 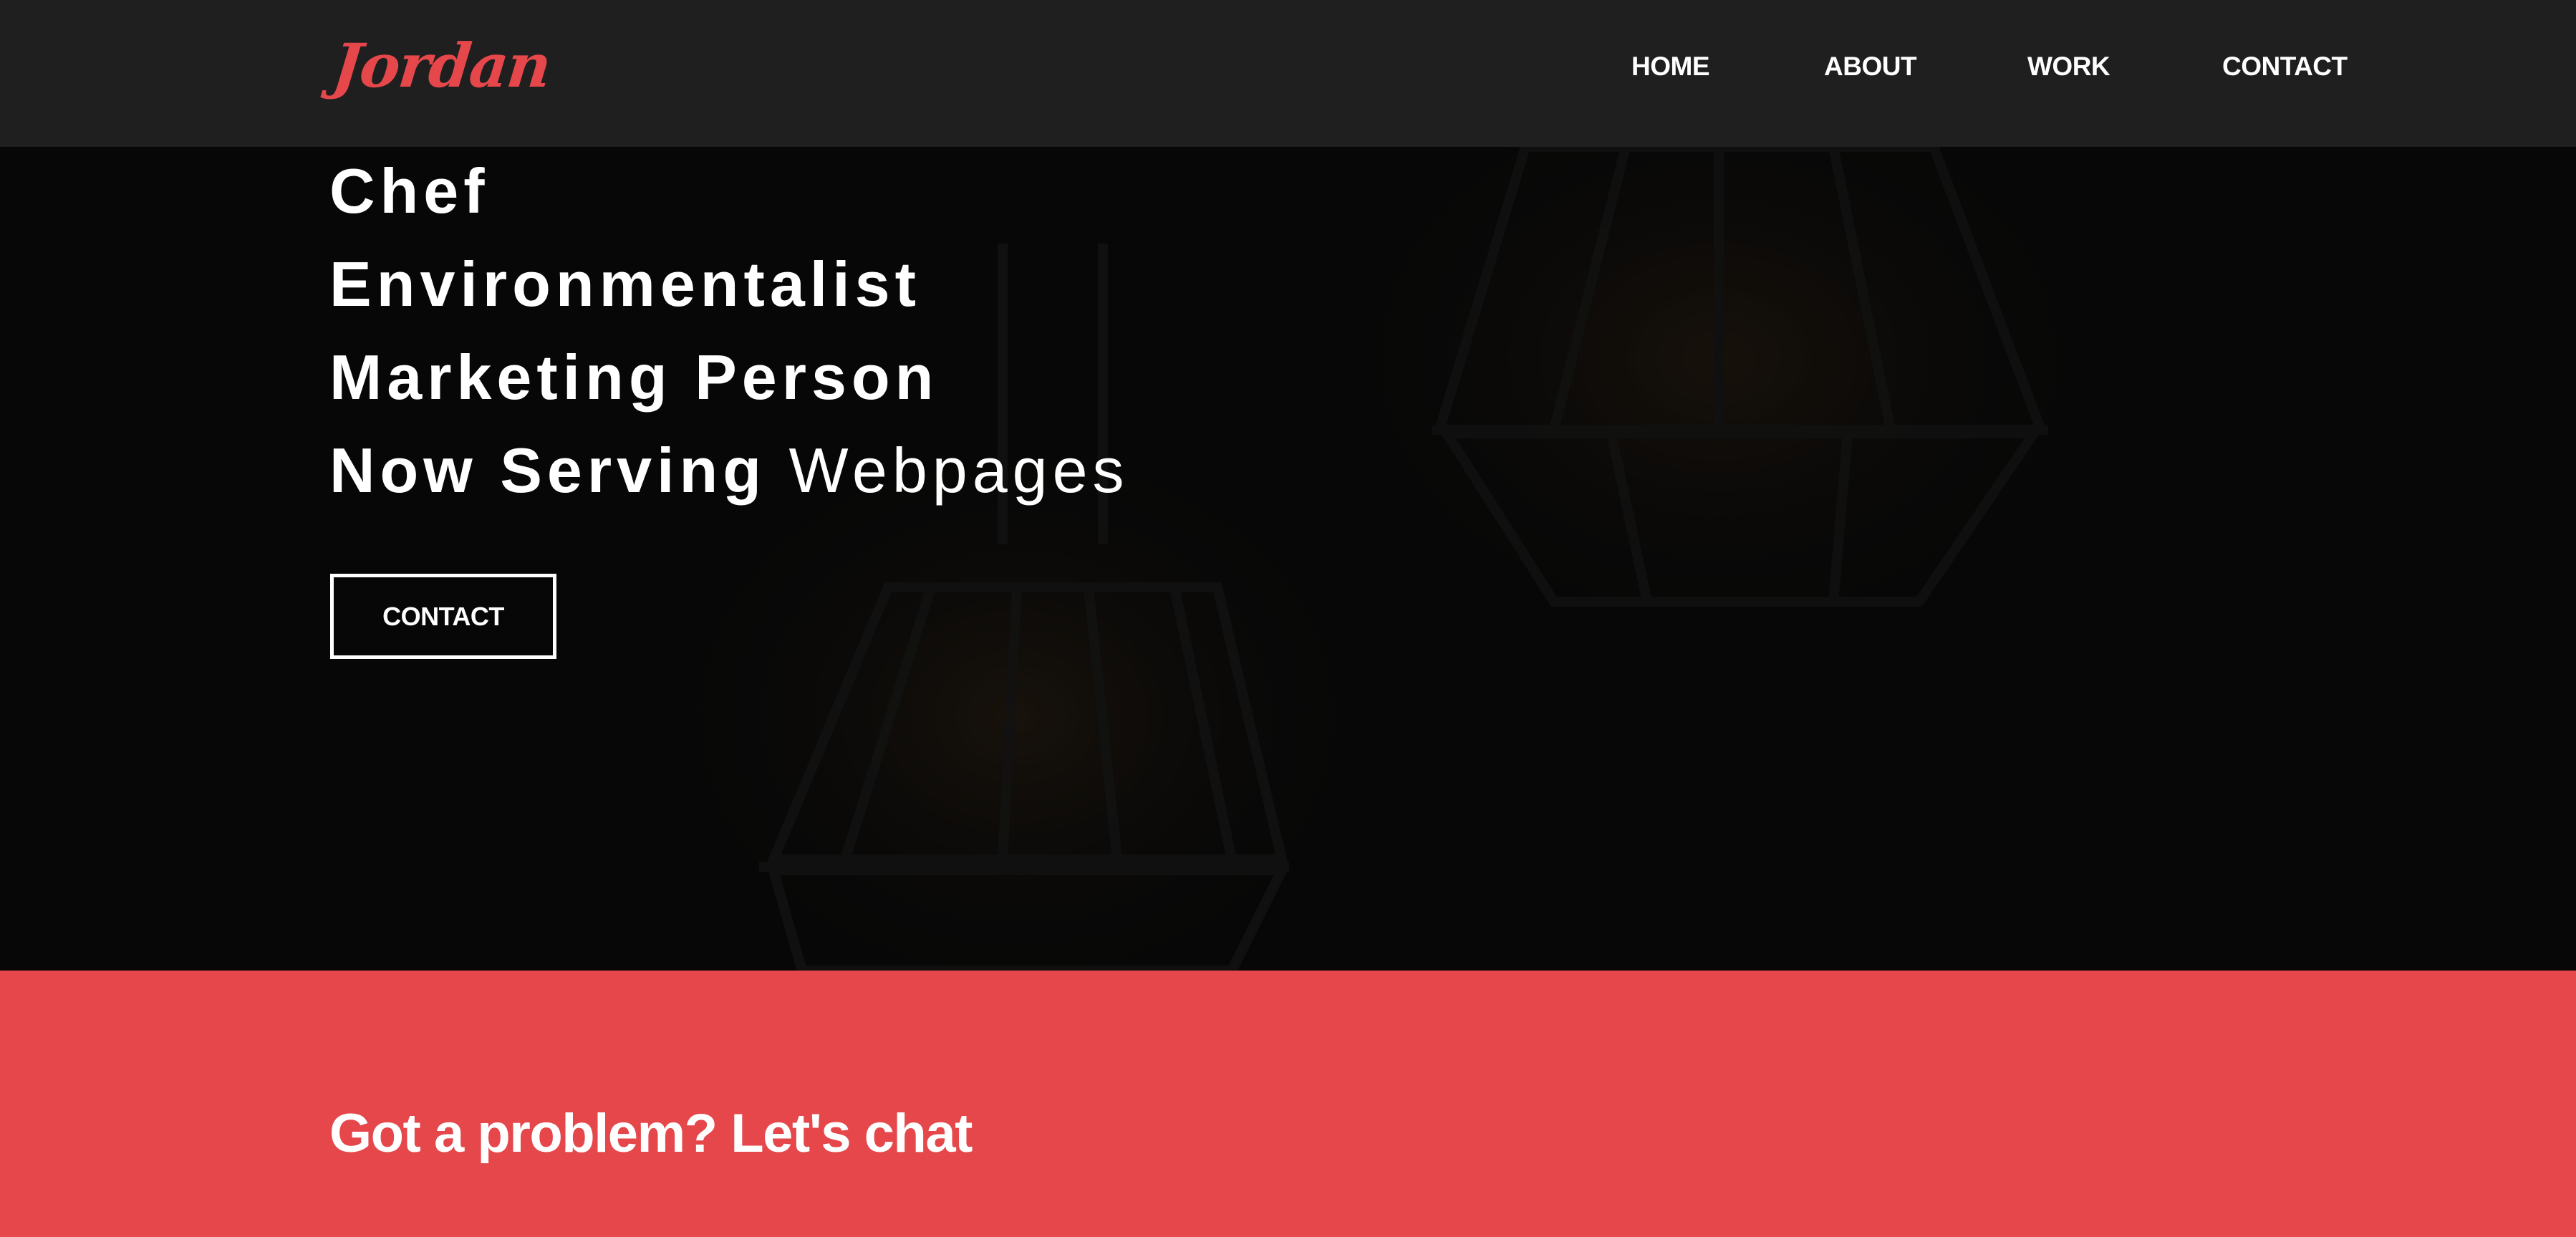 What do you see at coordinates (651, 1133) in the screenshot?
I see `chat-heading: Got a problem? Let's chat` at bounding box center [651, 1133].